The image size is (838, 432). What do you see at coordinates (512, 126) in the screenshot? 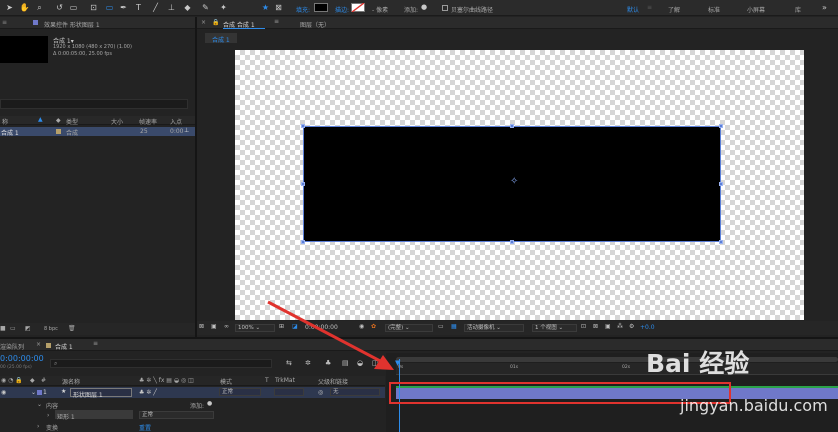
I see `handle-top-middle` at bounding box center [512, 126].